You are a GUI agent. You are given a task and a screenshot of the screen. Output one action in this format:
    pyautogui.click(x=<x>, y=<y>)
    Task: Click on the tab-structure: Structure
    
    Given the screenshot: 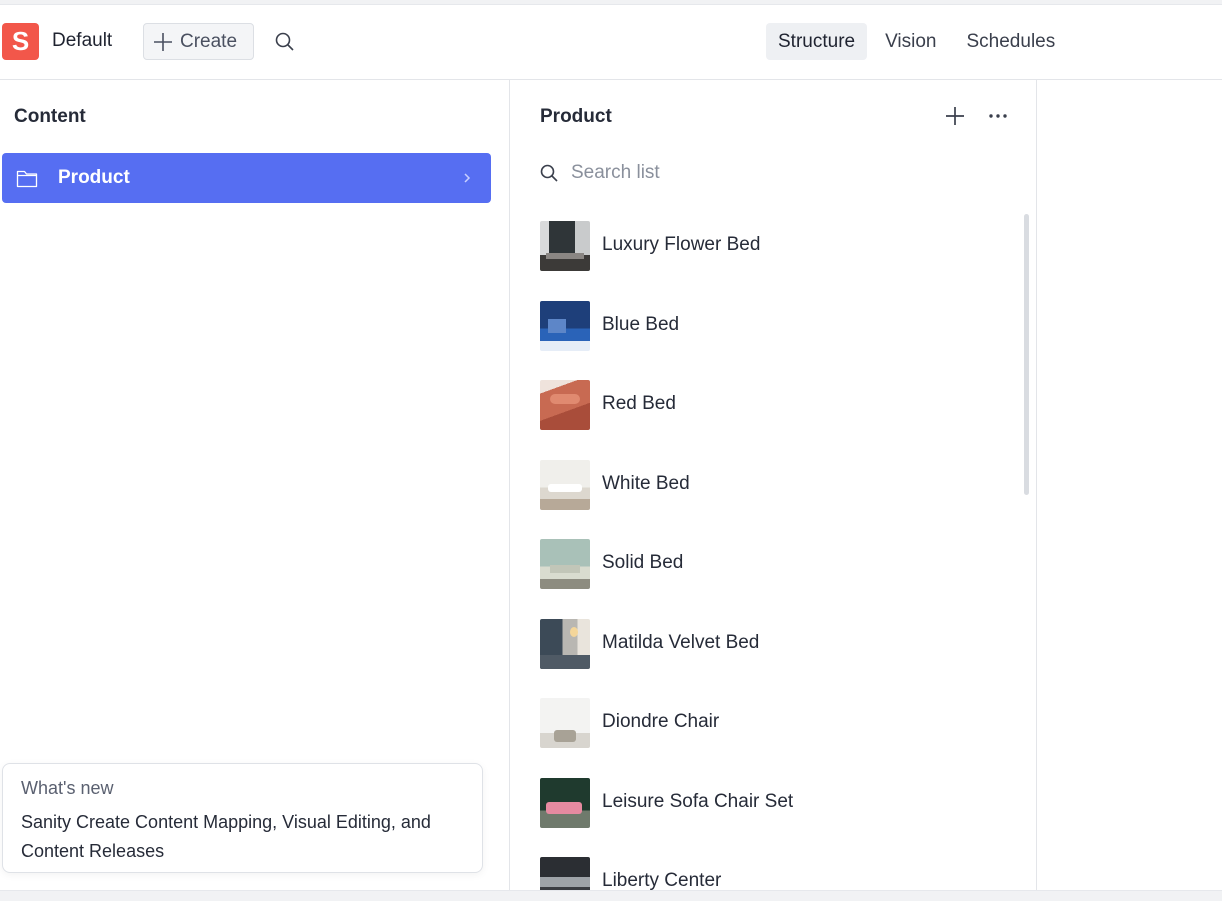 What is the action you would take?
    pyautogui.click(x=817, y=41)
    